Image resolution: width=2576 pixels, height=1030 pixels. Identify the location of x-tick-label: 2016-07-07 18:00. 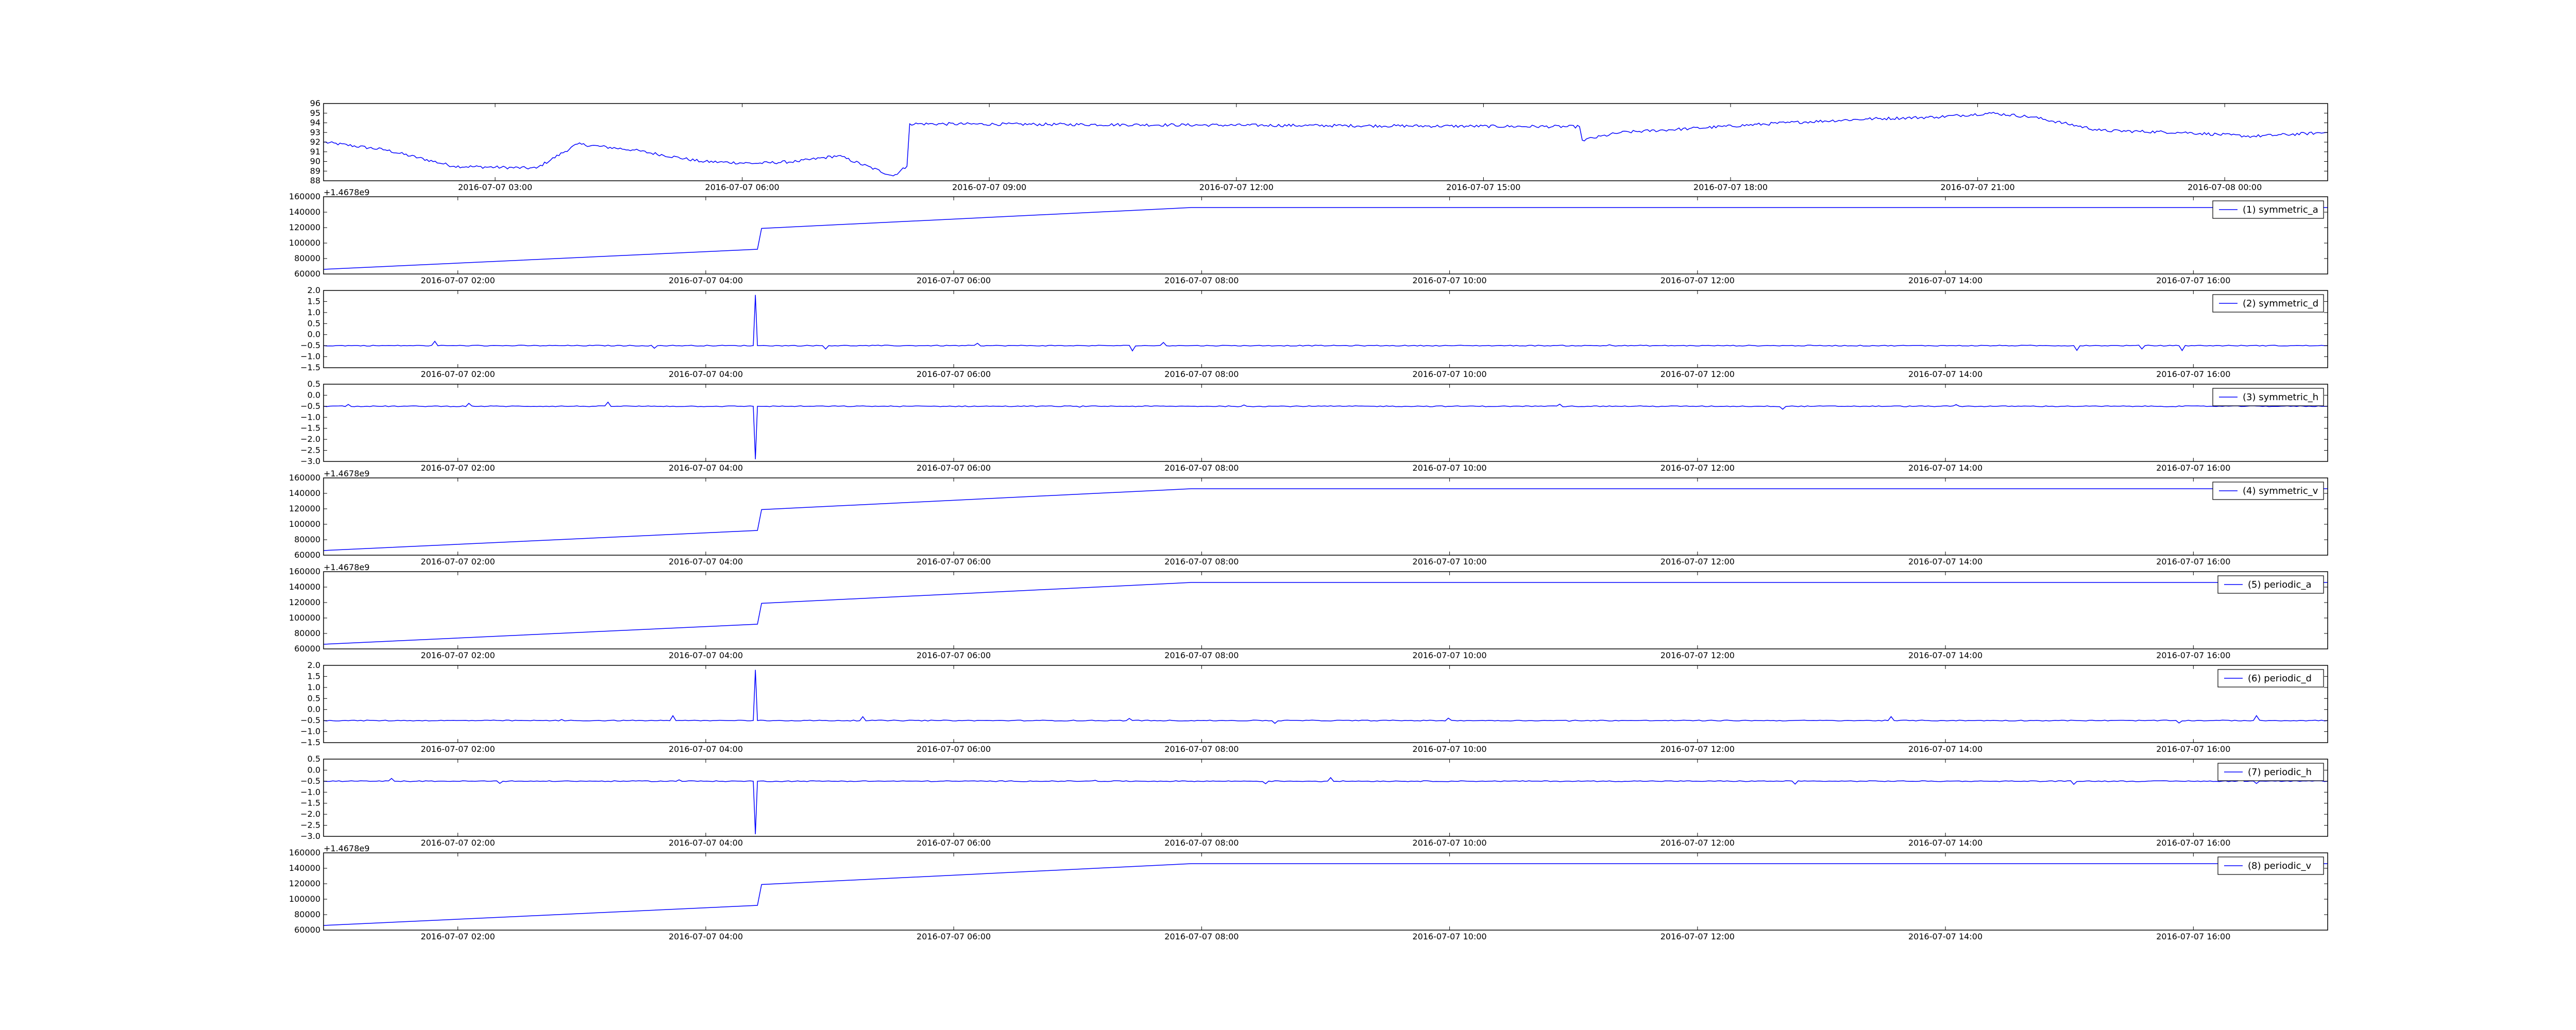
(1730, 187).